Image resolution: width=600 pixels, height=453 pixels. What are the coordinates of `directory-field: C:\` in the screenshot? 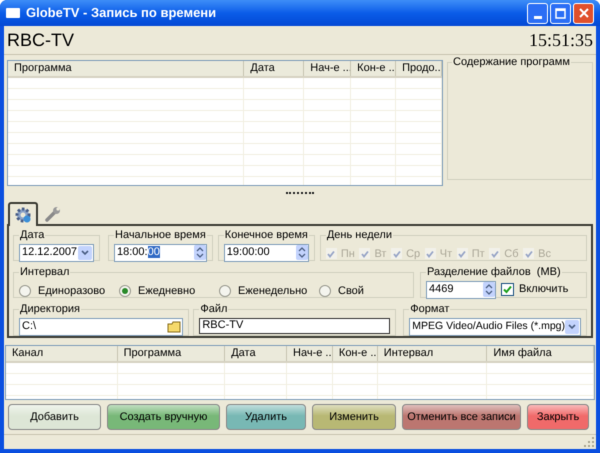 It's located at (101, 327).